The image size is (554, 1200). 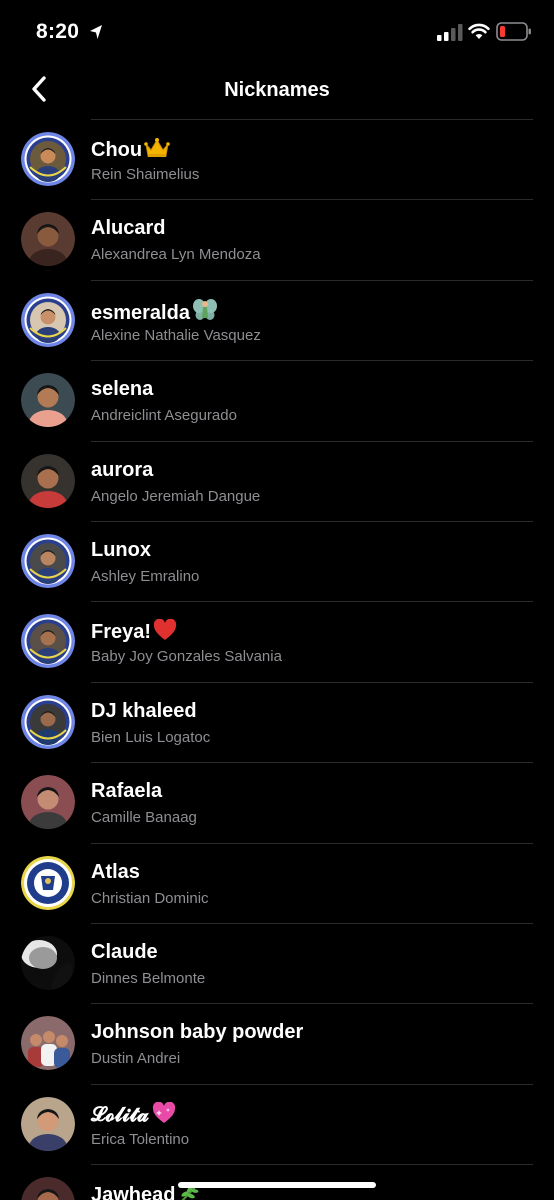 I want to click on nickname-label: aurora, so click(x=122, y=470).